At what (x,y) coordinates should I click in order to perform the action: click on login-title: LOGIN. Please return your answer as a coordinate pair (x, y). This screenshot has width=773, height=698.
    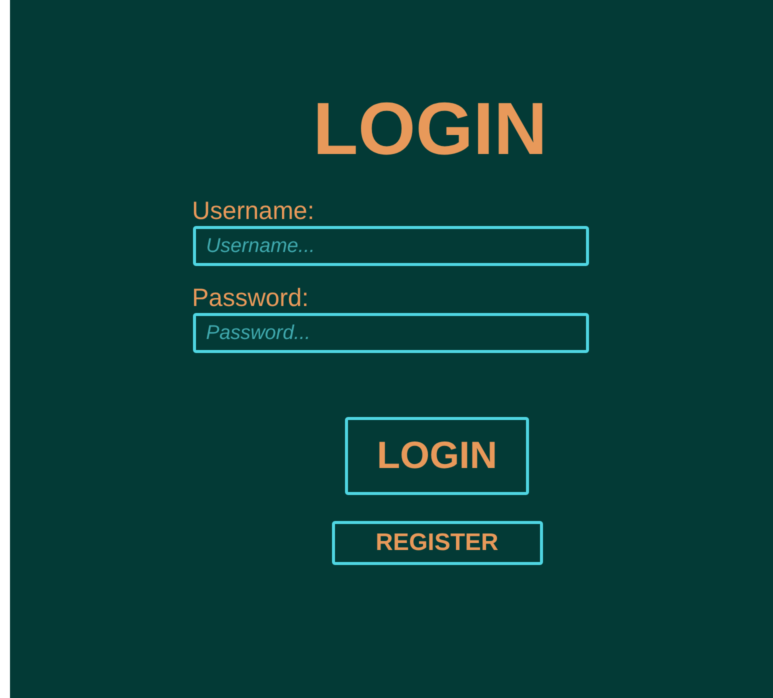
    Looking at the image, I should click on (430, 129).